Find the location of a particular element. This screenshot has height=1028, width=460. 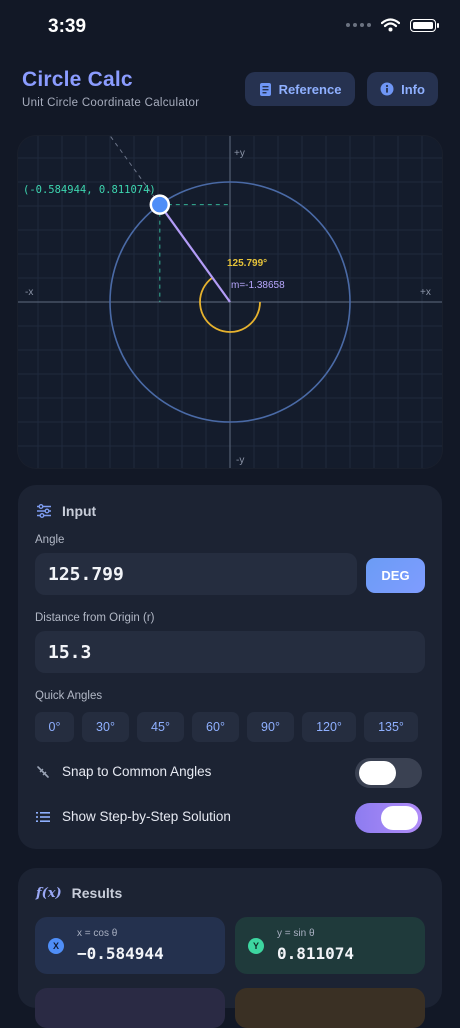

quick-angle-30: 30° is located at coordinates (105, 727).